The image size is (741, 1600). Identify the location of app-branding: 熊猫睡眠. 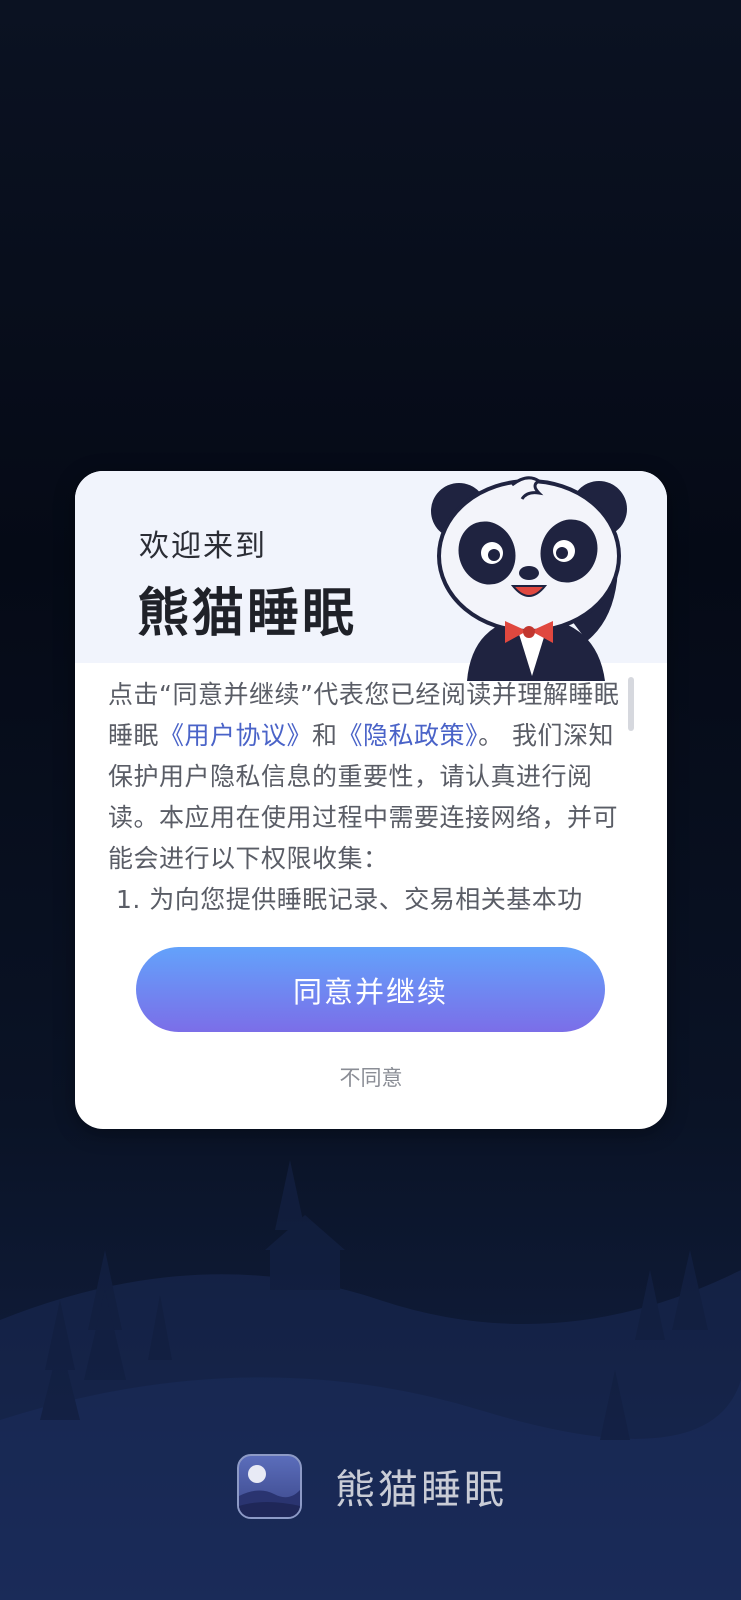
(372, 1486).